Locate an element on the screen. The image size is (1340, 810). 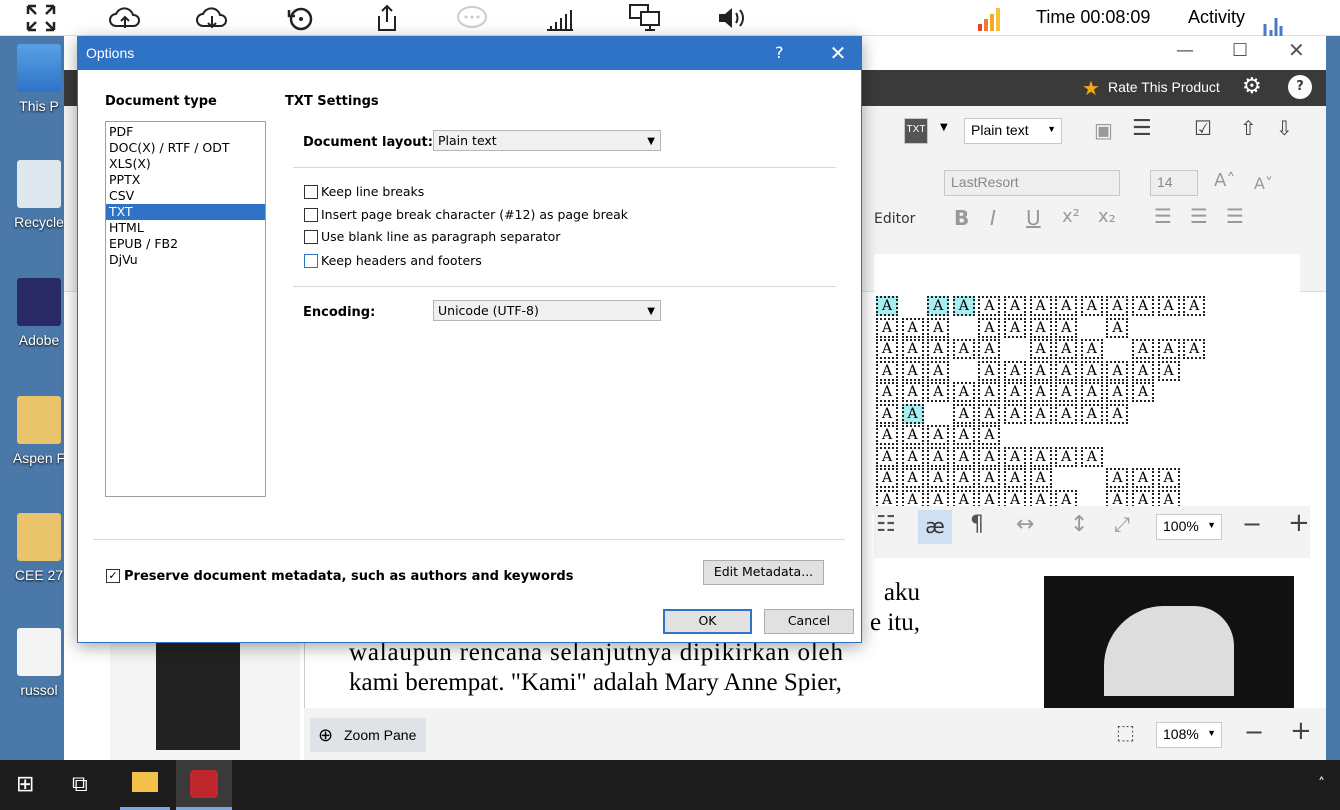
headers-footers-label: Keep headers and footers is located at coordinates (401, 260).